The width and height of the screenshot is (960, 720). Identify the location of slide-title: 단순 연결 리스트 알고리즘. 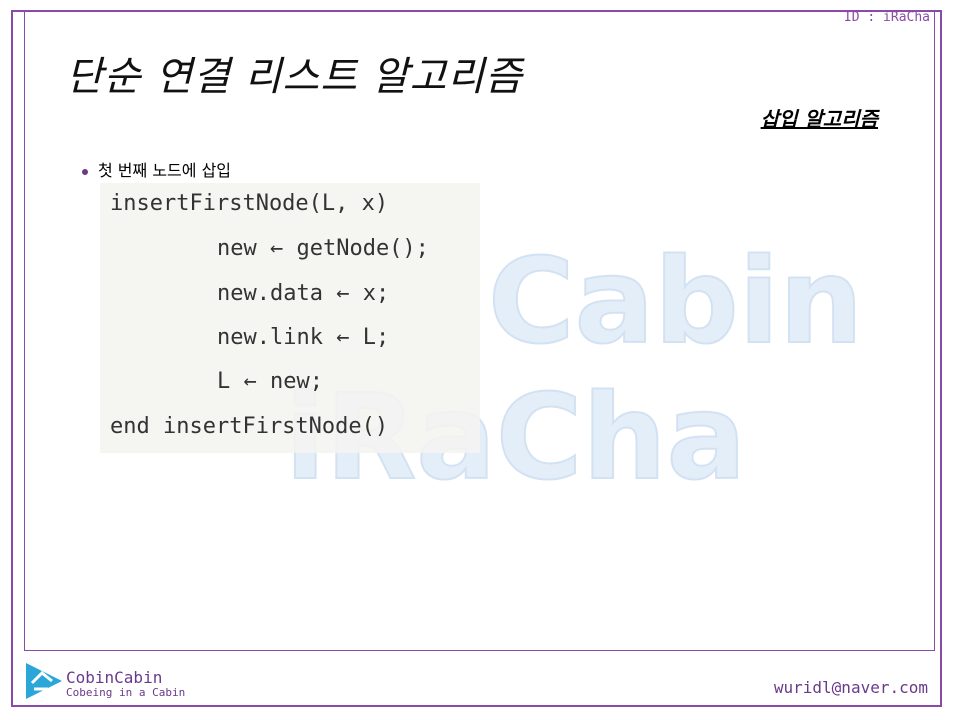
(294, 77).